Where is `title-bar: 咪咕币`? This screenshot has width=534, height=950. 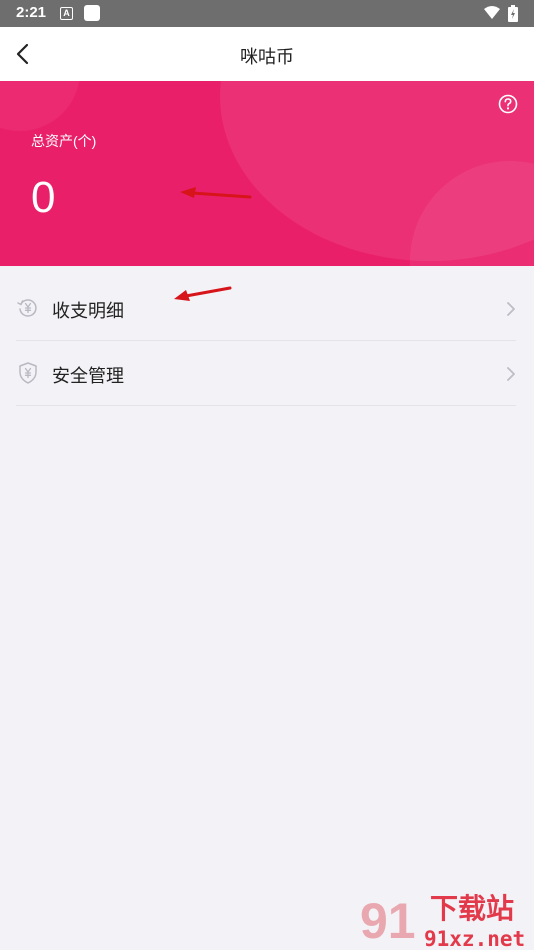 title-bar: 咪咕币 is located at coordinates (267, 54).